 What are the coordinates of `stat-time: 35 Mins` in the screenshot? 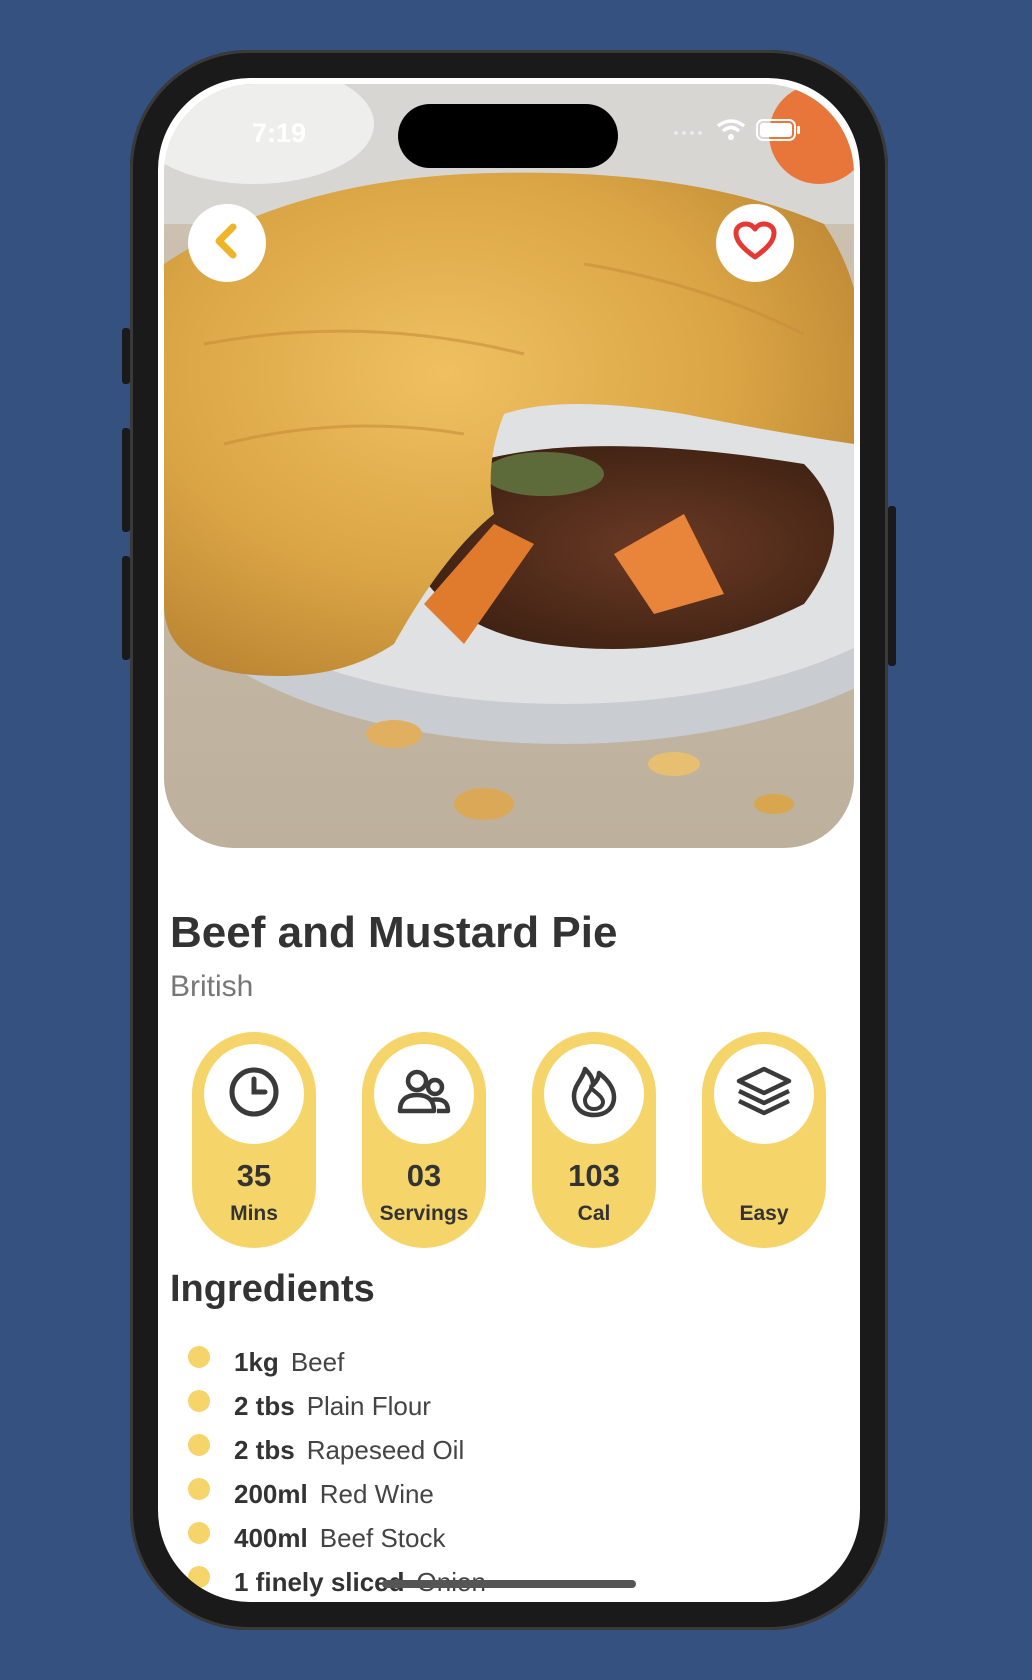 It's located at (254, 1140).